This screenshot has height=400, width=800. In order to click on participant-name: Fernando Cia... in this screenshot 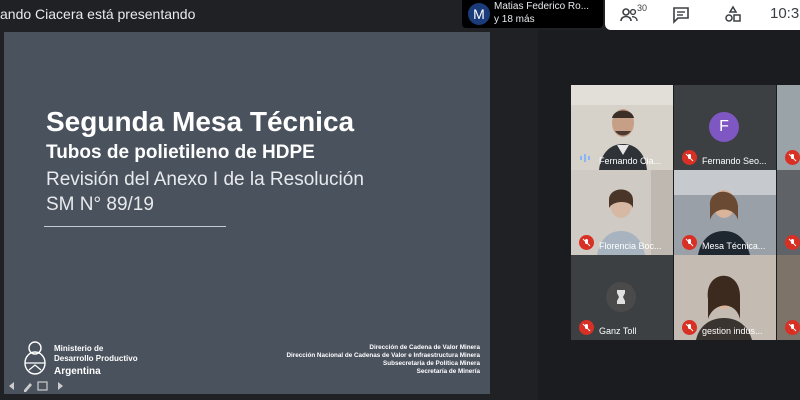, I will do `click(630, 161)`.